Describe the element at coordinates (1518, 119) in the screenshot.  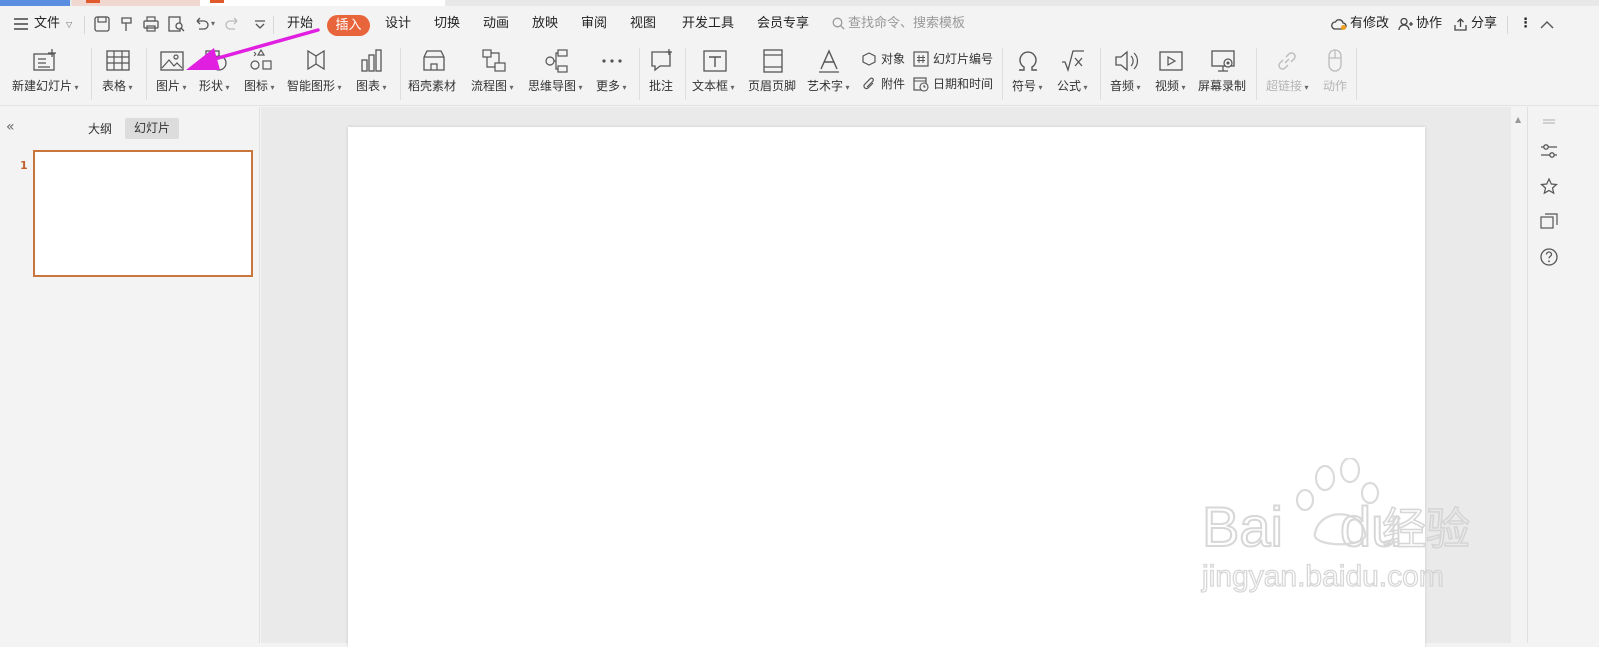
I see `scroll-up-icon: ▲` at that location.